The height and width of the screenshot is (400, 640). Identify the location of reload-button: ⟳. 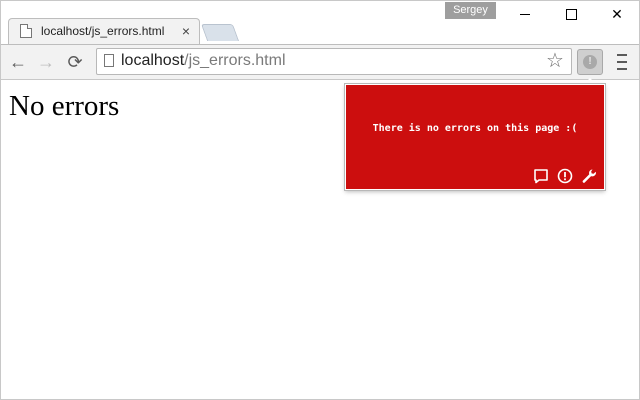
(75, 62).